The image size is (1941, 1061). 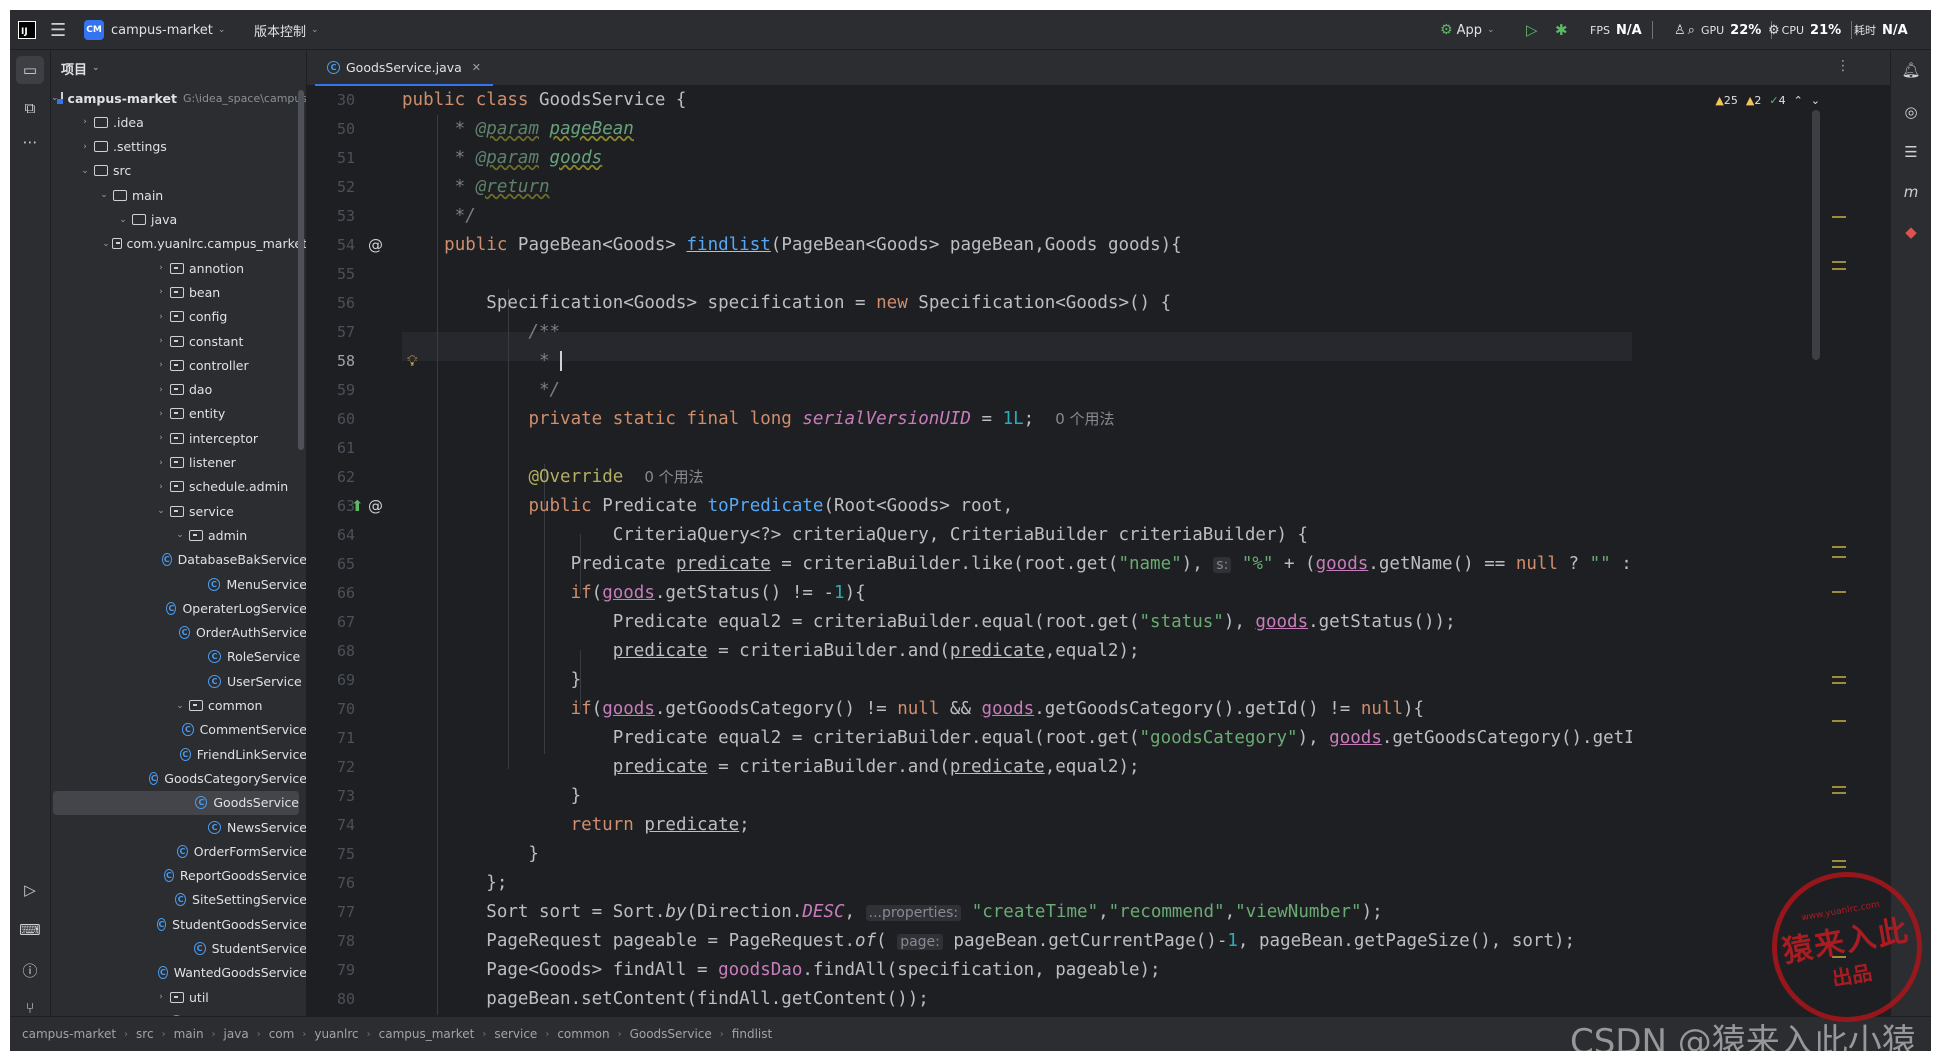 What do you see at coordinates (671, 1034) in the screenshot?
I see `breadcrumb-item: GoodsService` at bounding box center [671, 1034].